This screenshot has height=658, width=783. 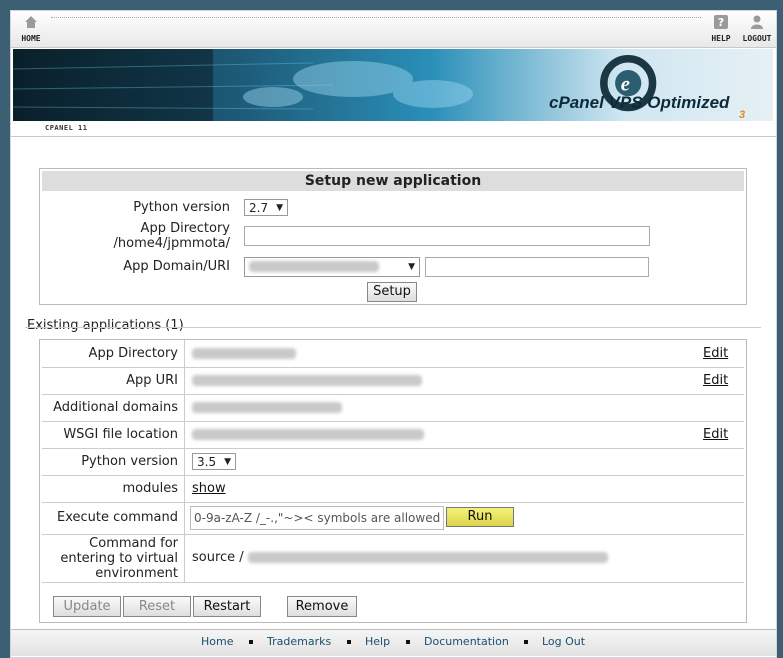 I want to click on row-label: Additional domains, so click(x=115, y=407).